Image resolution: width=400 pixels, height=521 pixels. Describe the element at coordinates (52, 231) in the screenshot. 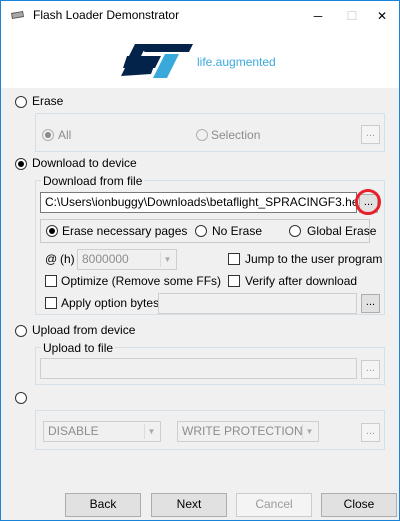

I see `erase-necessary-pages-radio` at that location.